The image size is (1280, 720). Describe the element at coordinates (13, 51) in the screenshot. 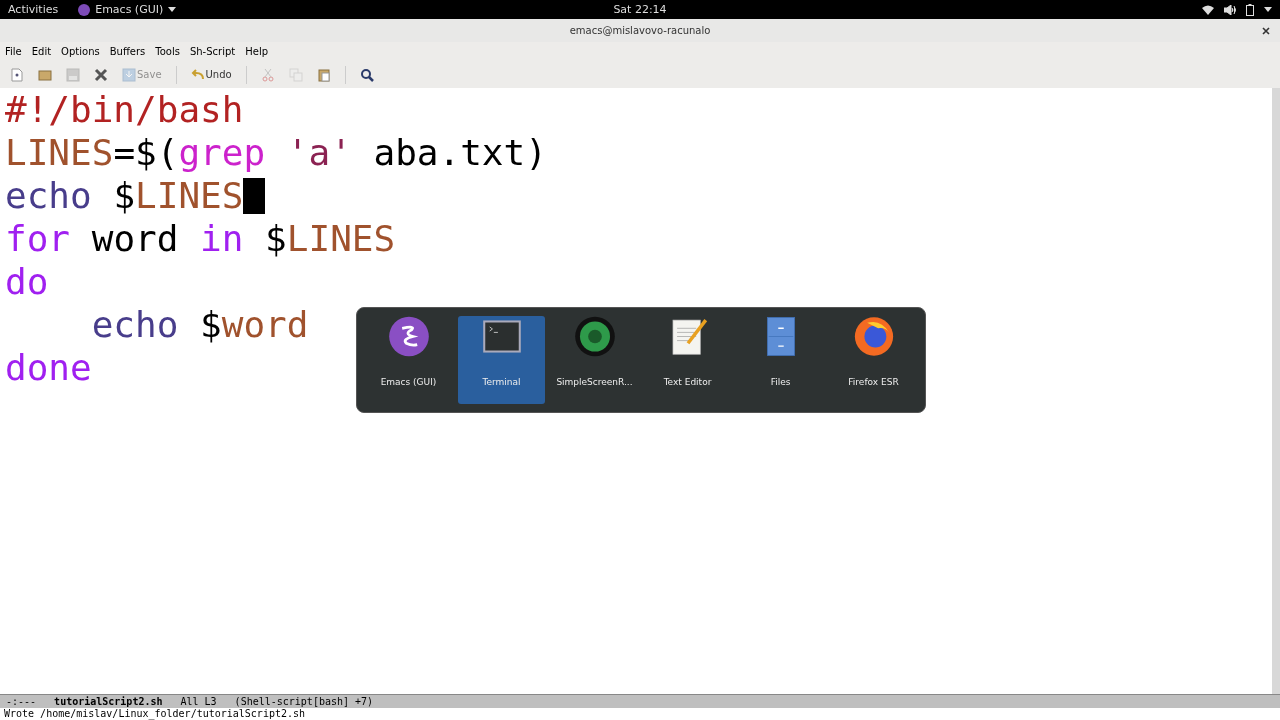

I see `menu-item: File` at that location.